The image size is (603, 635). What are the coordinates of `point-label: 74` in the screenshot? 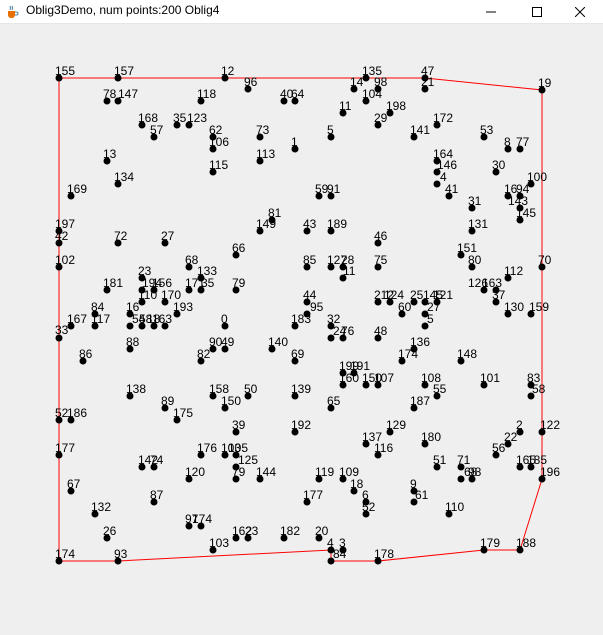 It's located at (157, 460).